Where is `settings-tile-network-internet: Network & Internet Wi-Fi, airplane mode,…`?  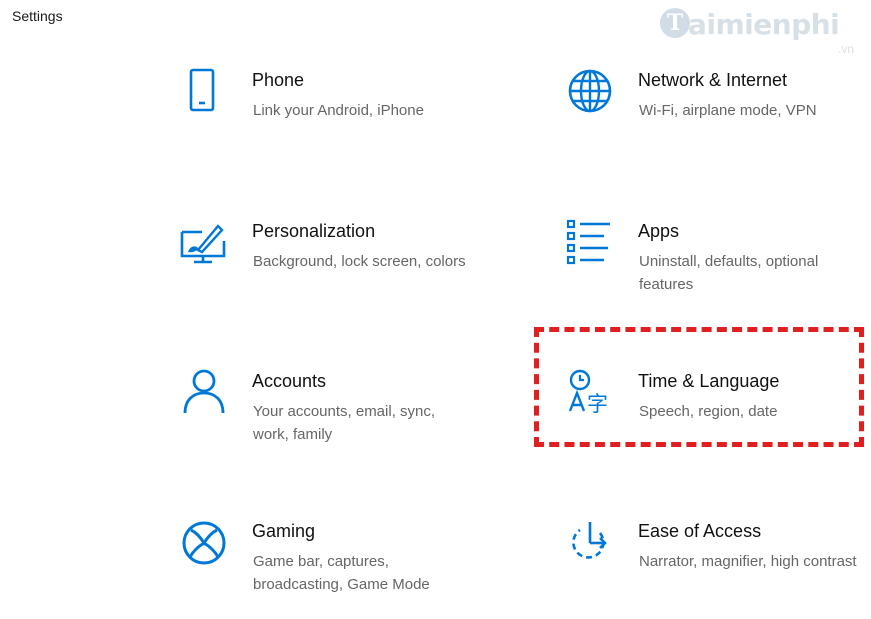
settings-tile-network-internet: Network & Internet Wi-Fi, airplane mode,… is located at coordinates (711, 118).